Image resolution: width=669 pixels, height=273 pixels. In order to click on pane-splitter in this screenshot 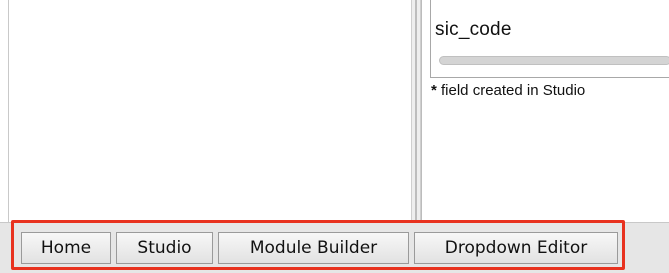, I will do `click(416, 111)`.